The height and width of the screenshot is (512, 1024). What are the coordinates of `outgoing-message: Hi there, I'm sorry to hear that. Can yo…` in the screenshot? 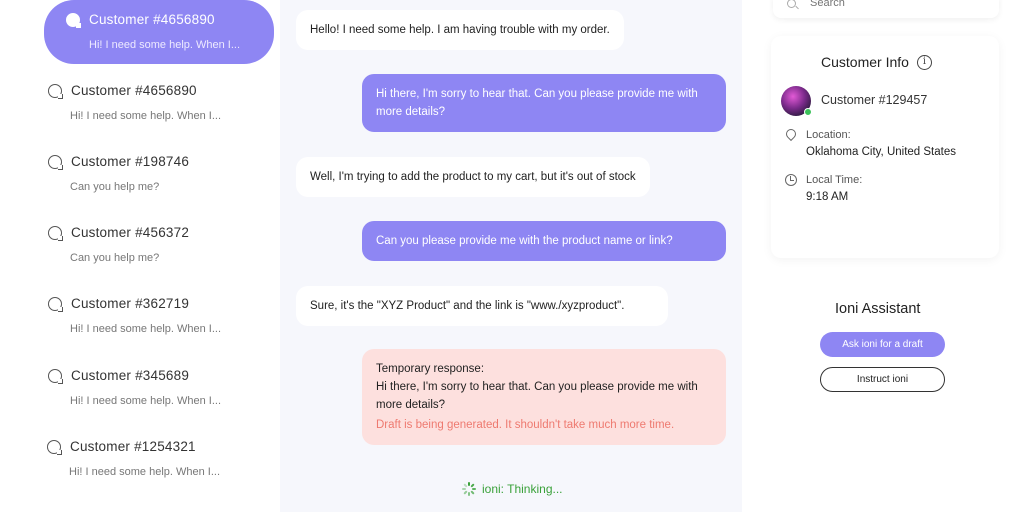 It's located at (544, 103).